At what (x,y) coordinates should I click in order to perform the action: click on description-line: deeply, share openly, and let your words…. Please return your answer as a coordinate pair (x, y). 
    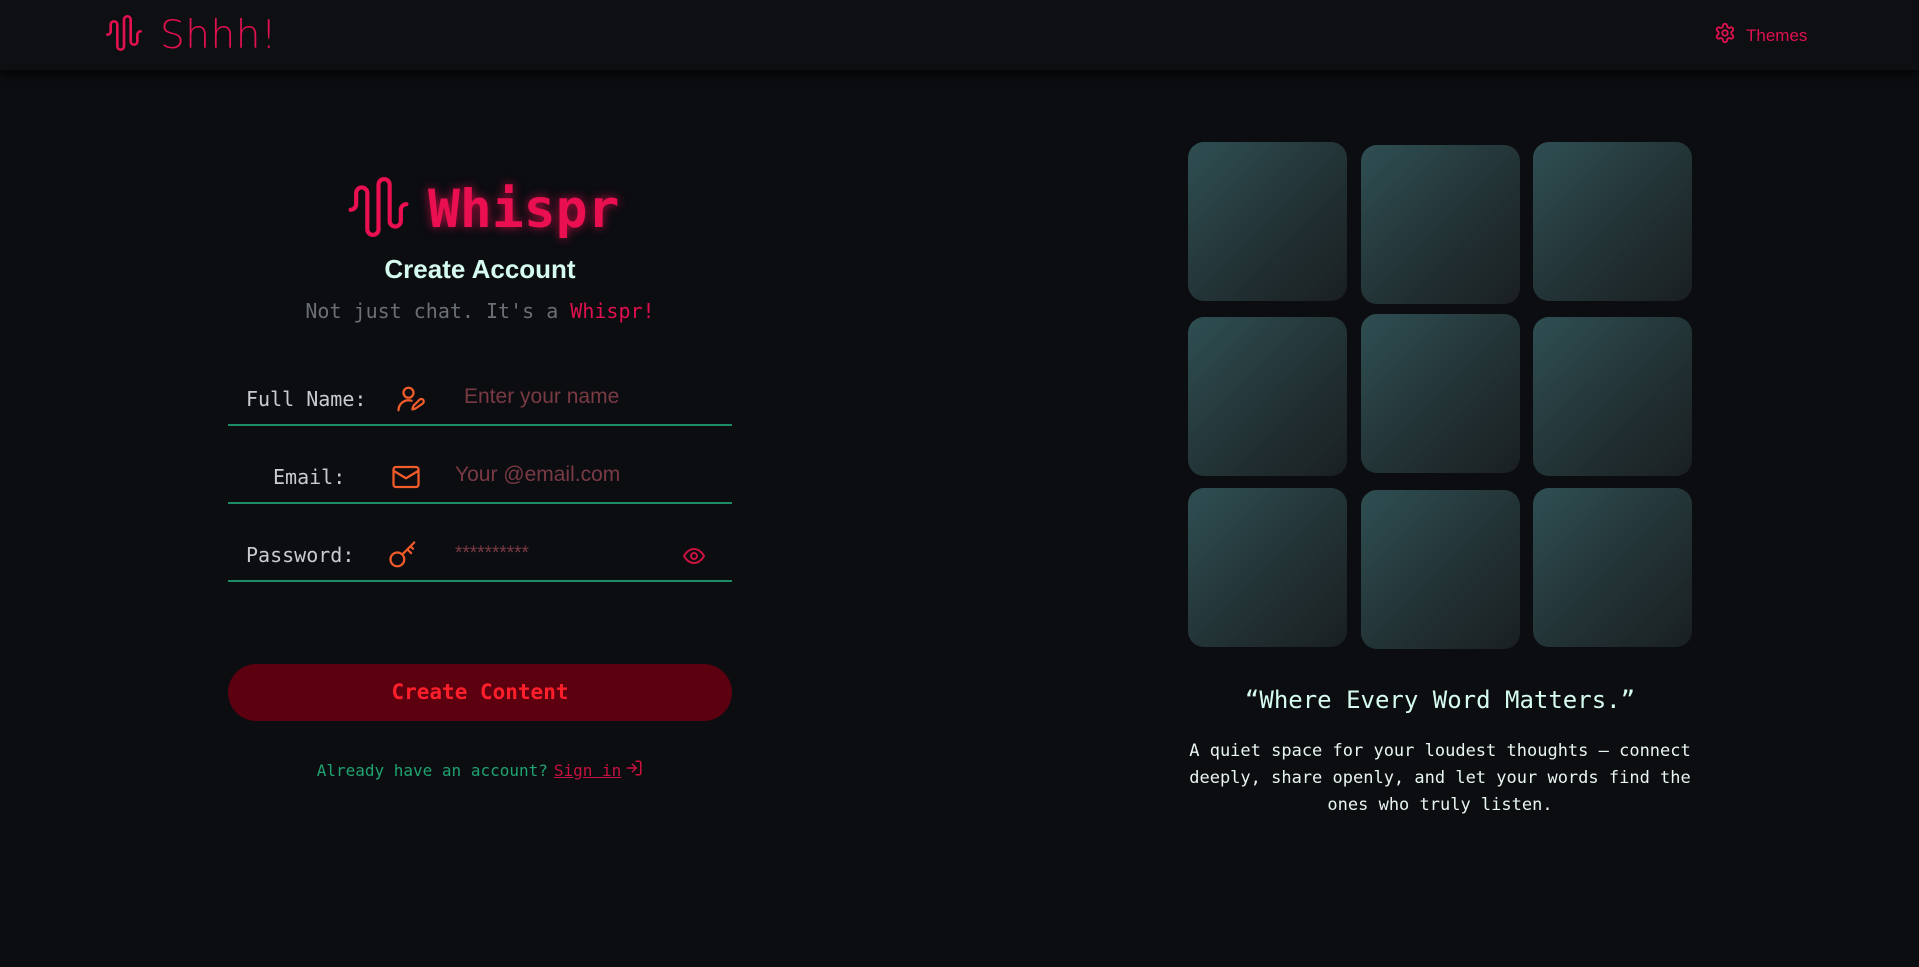
    Looking at the image, I should click on (1440, 778).